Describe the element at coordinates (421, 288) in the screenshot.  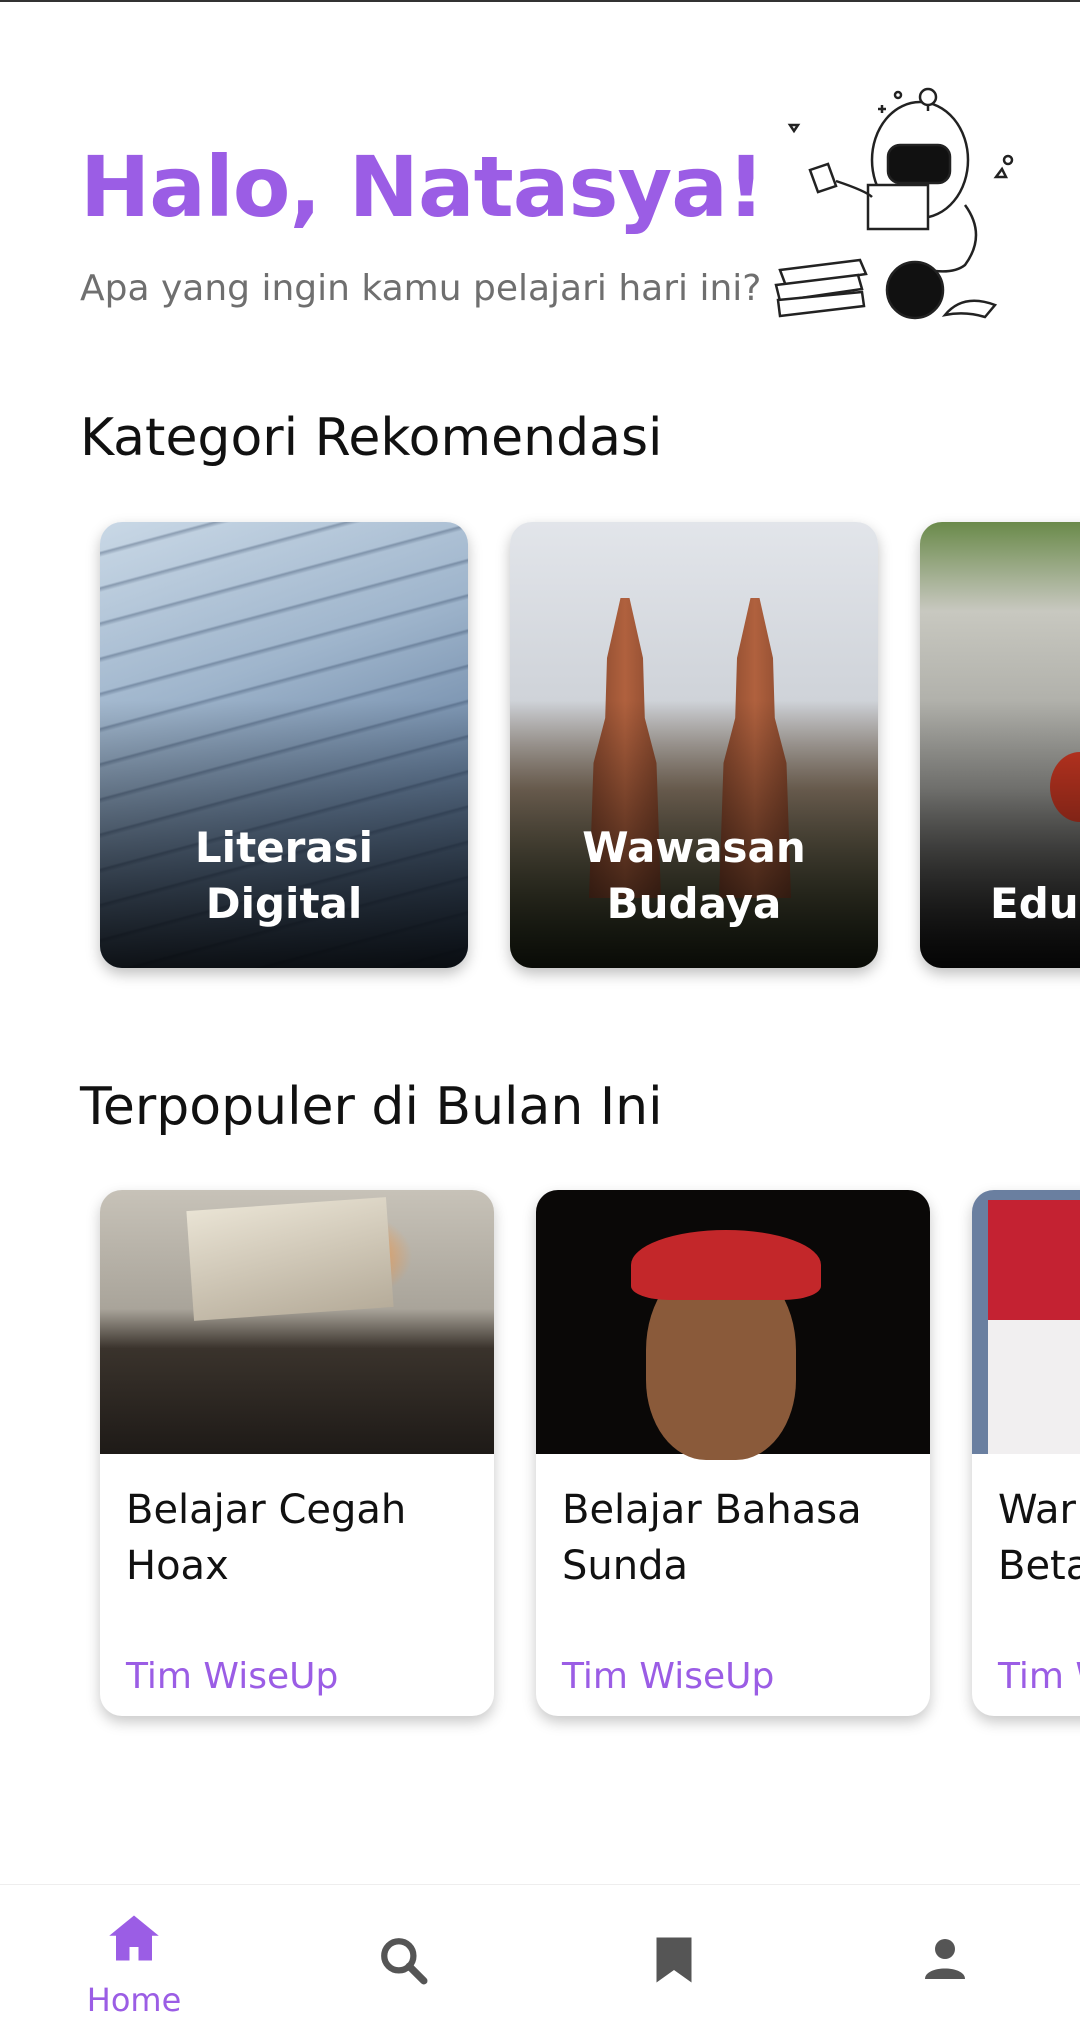
I see `greeting-subtitle: Apa yang ingin kamu pelajari hari ini?` at that location.